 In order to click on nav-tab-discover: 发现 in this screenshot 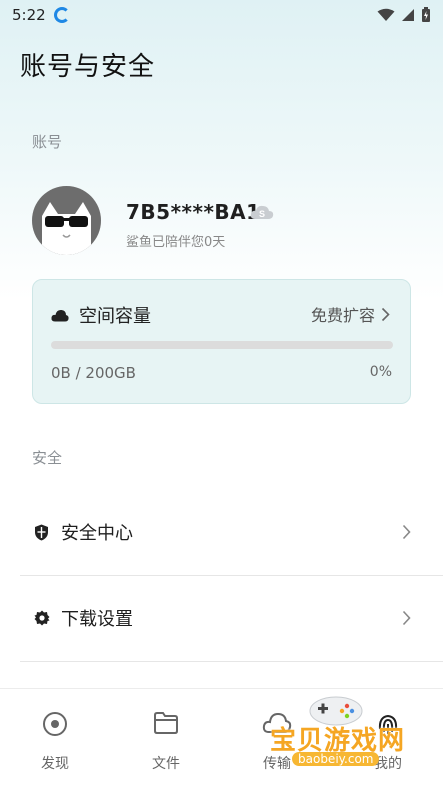, I will do `click(55, 742)`.